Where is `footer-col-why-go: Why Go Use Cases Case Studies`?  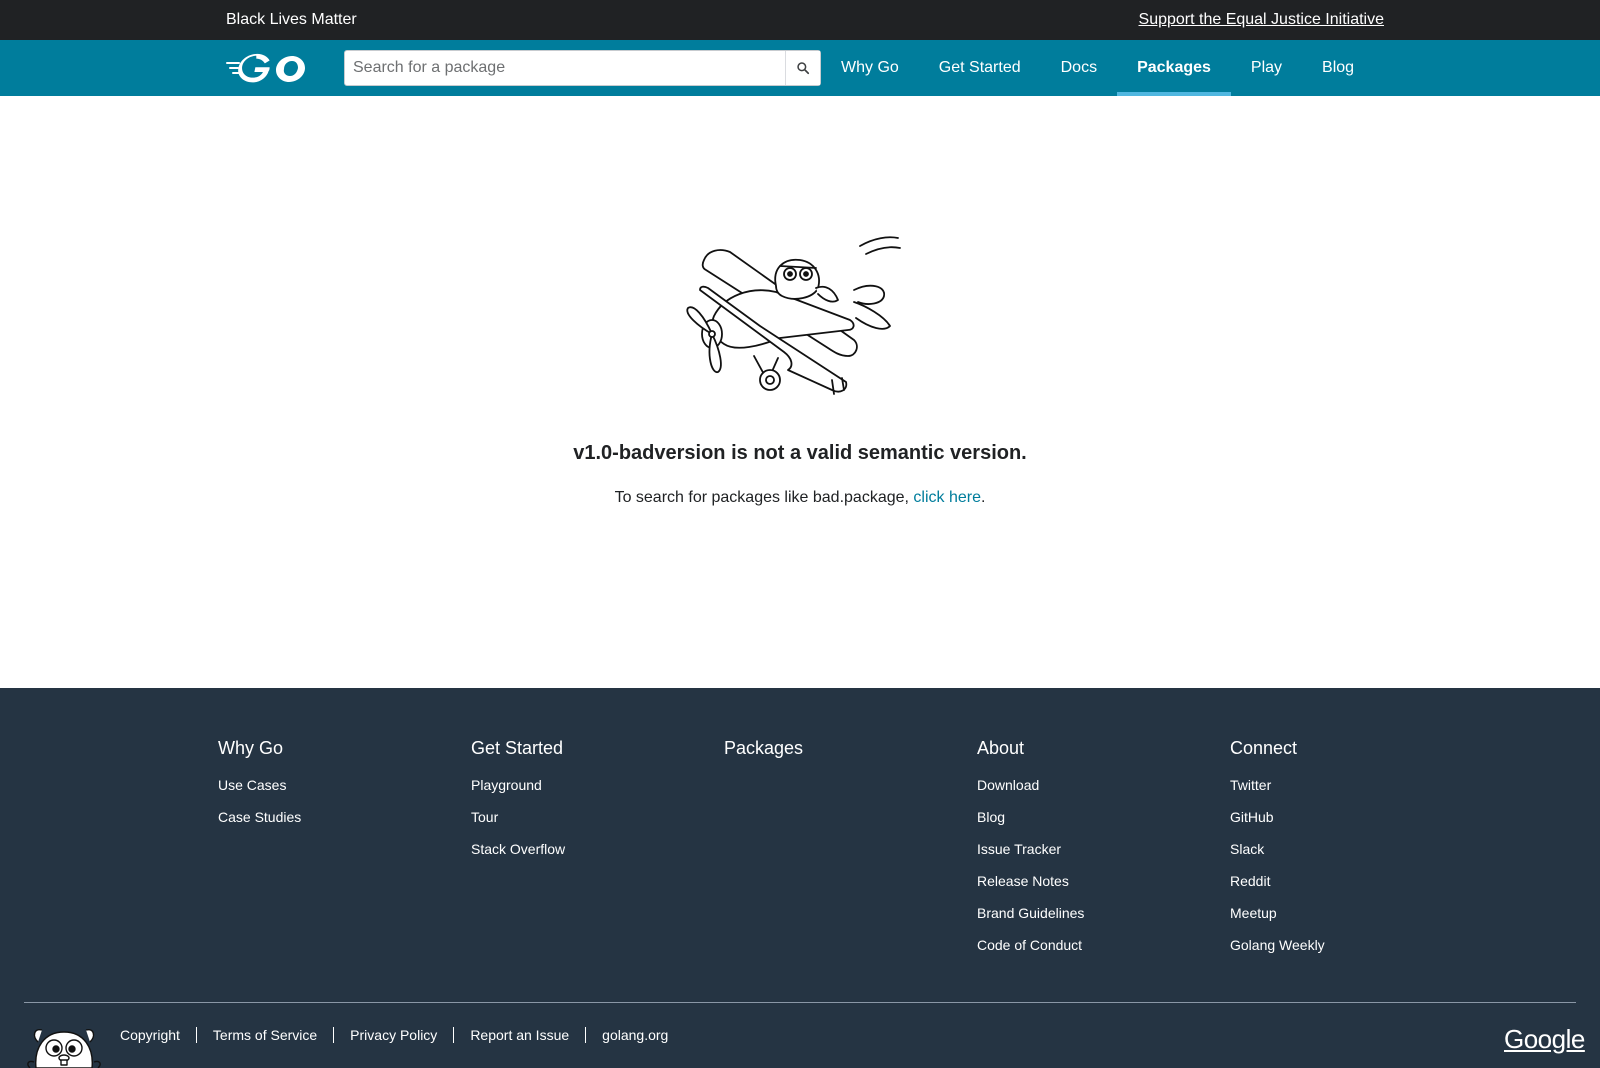 footer-col-why-go: Why Go Use Cases Case Studies is located at coordinates (344, 852).